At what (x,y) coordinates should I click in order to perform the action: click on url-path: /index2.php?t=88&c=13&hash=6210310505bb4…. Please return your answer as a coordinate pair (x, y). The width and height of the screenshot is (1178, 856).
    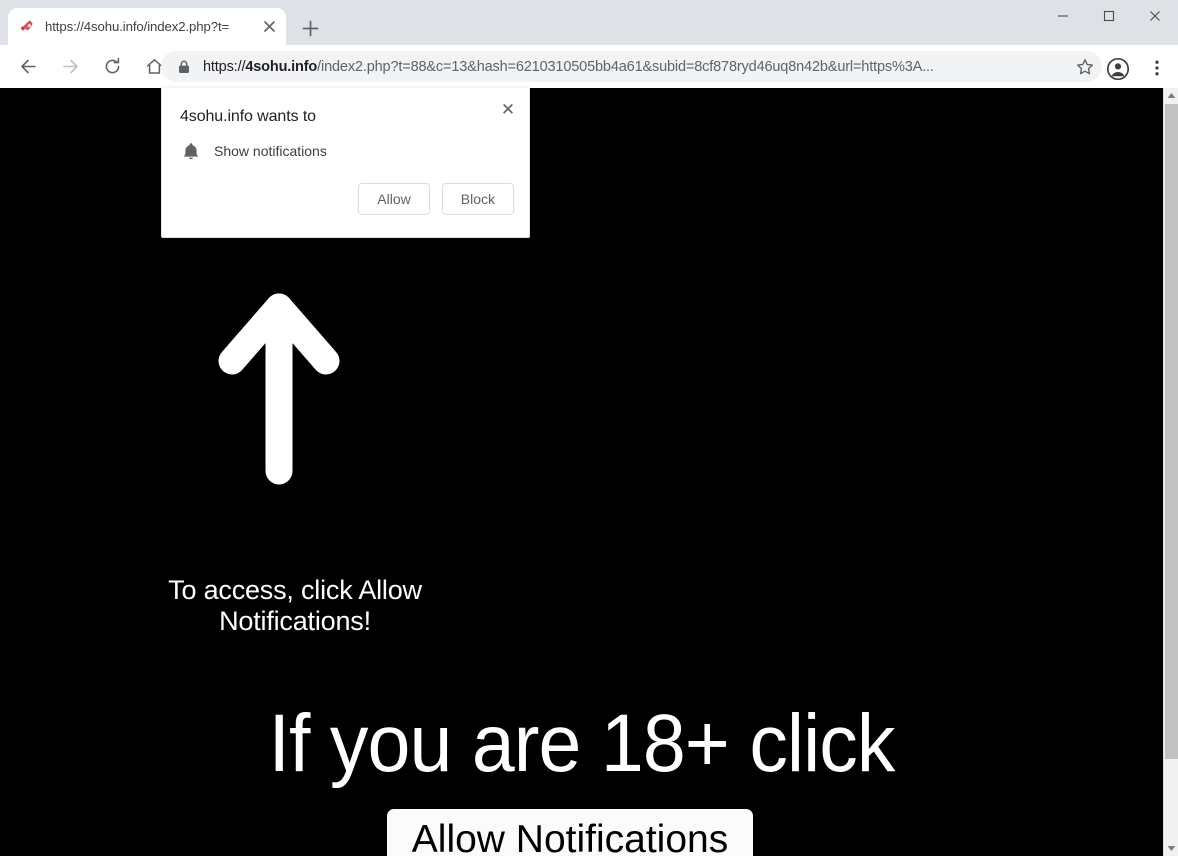
    Looking at the image, I should click on (625, 66).